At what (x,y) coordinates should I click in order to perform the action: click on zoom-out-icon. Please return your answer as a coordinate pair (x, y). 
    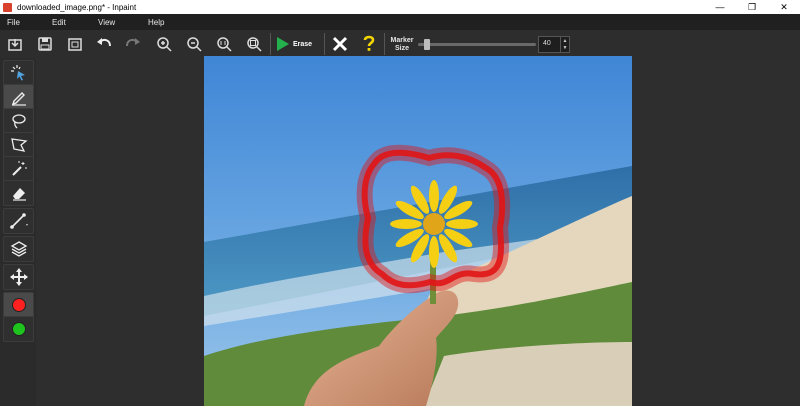
    Looking at the image, I should click on (194, 44).